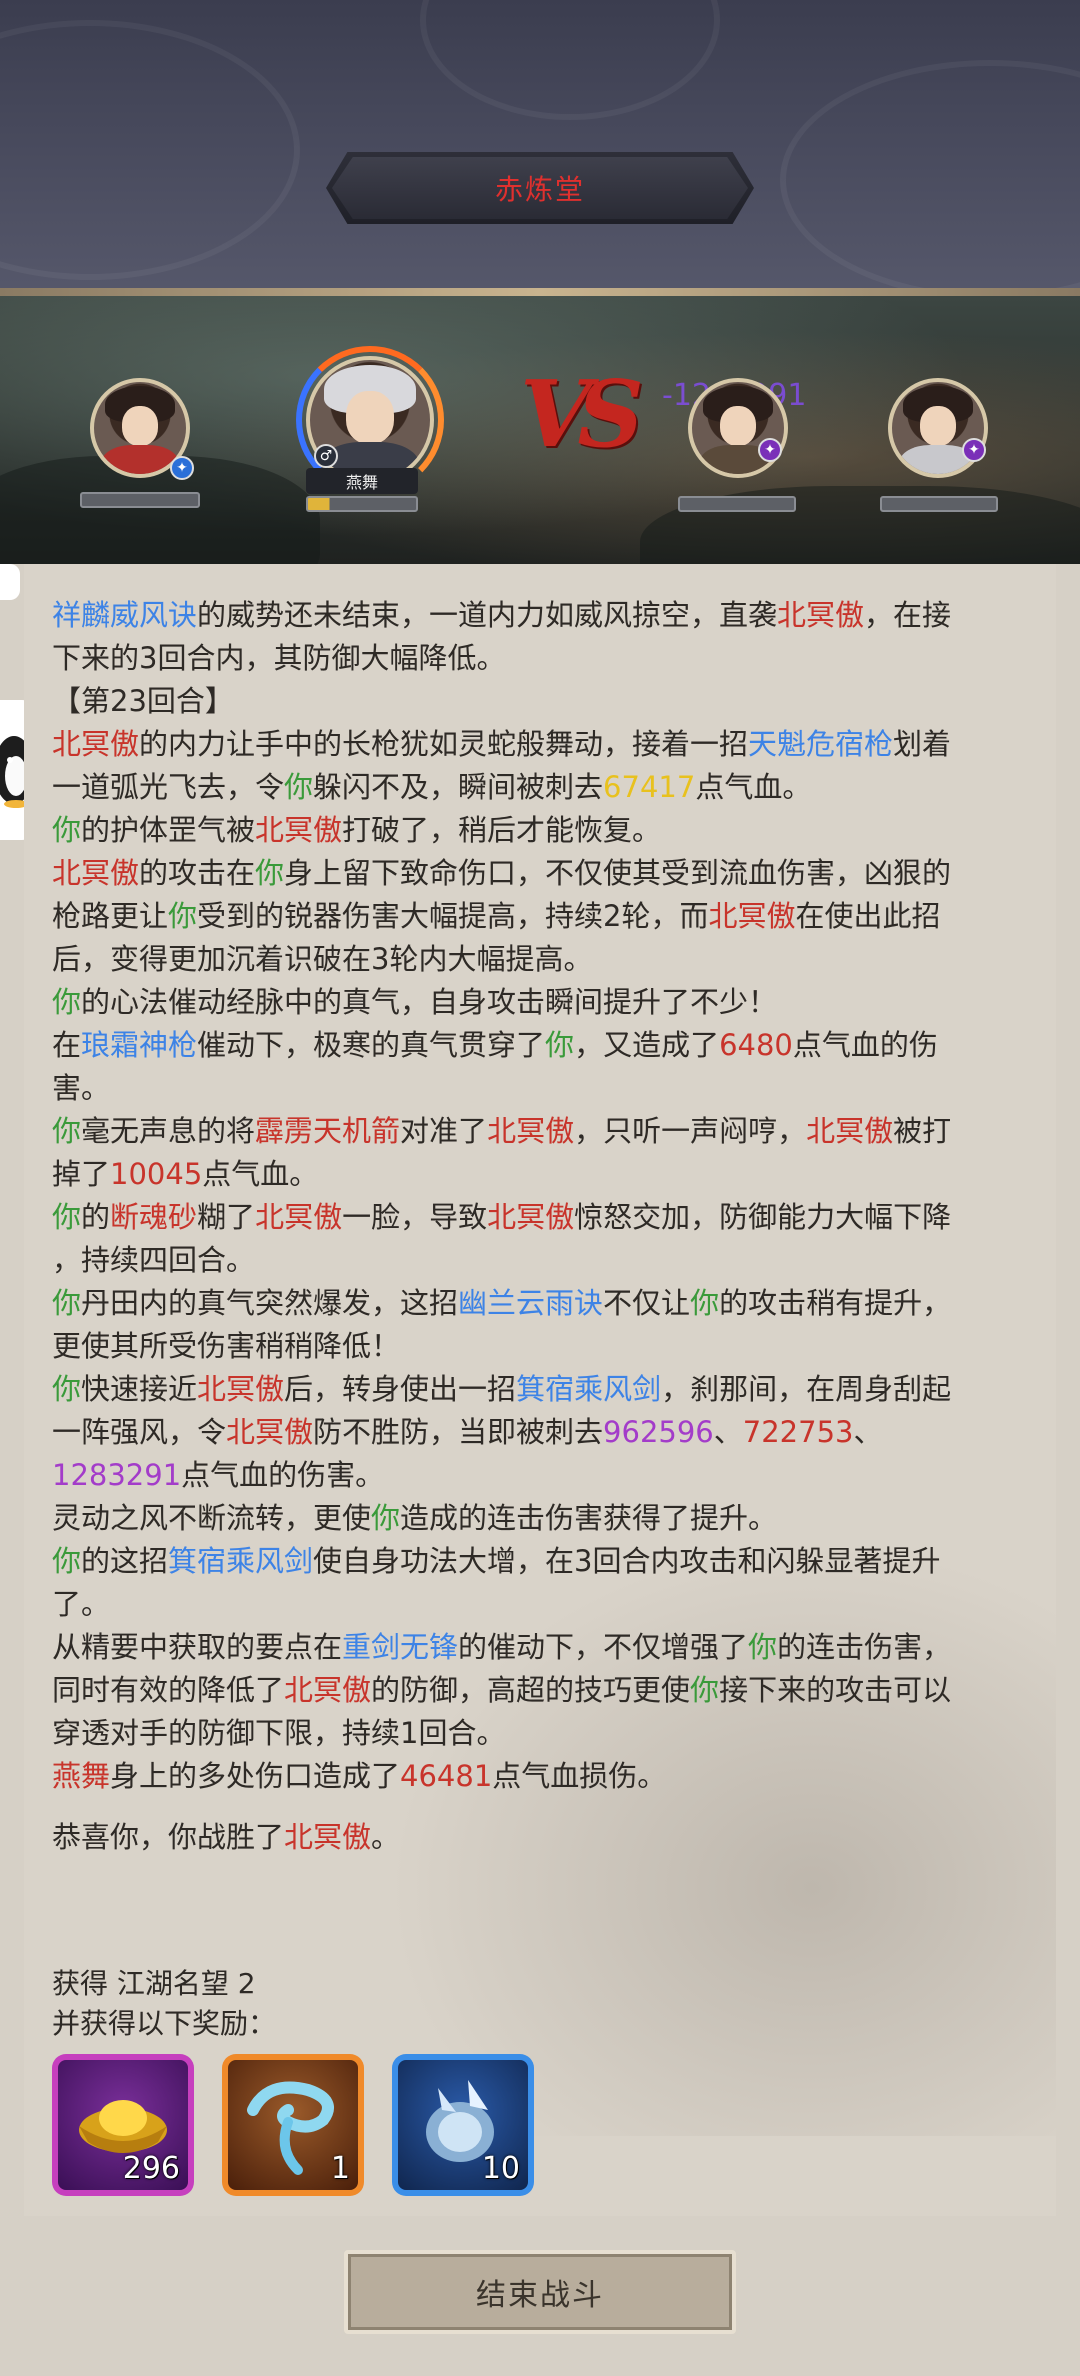  I want to click on log-line: 你的这招箕宿乘风剑使自身功法大增，在3回合内攻击和闪躲显著提升, so click(547, 1561).